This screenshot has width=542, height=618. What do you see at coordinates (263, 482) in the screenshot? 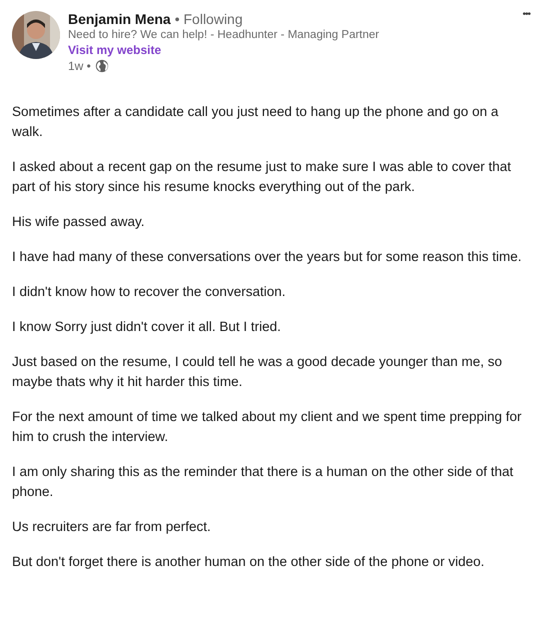
I see `post-paragraph: I am only sharing this as the reminder that there is a human on the other side of that phone.` at bounding box center [263, 482].